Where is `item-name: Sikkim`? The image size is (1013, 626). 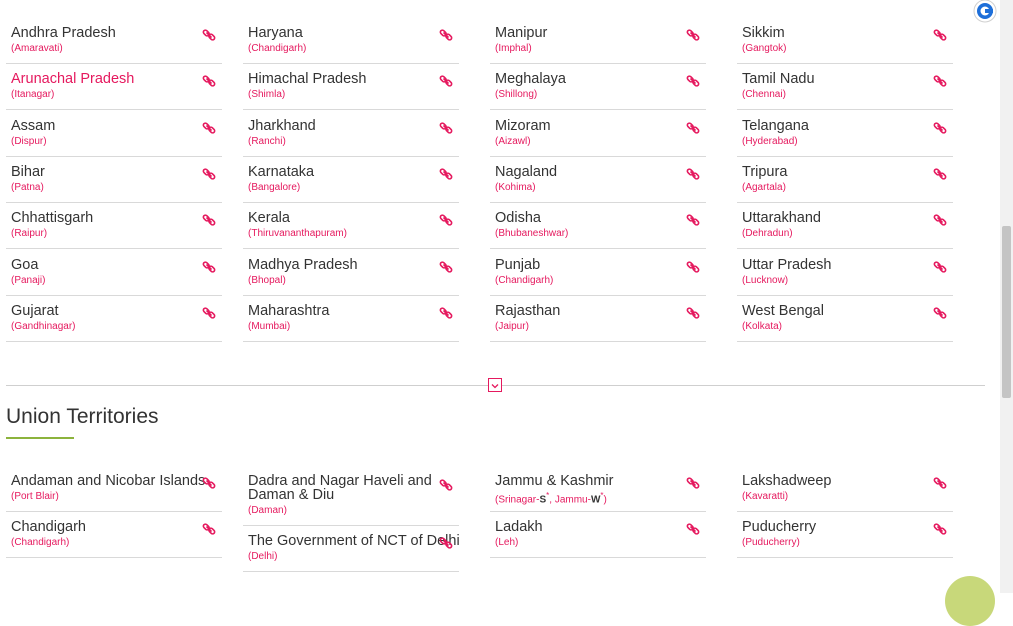 item-name: Sikkim is located at coordinates (763, 33).